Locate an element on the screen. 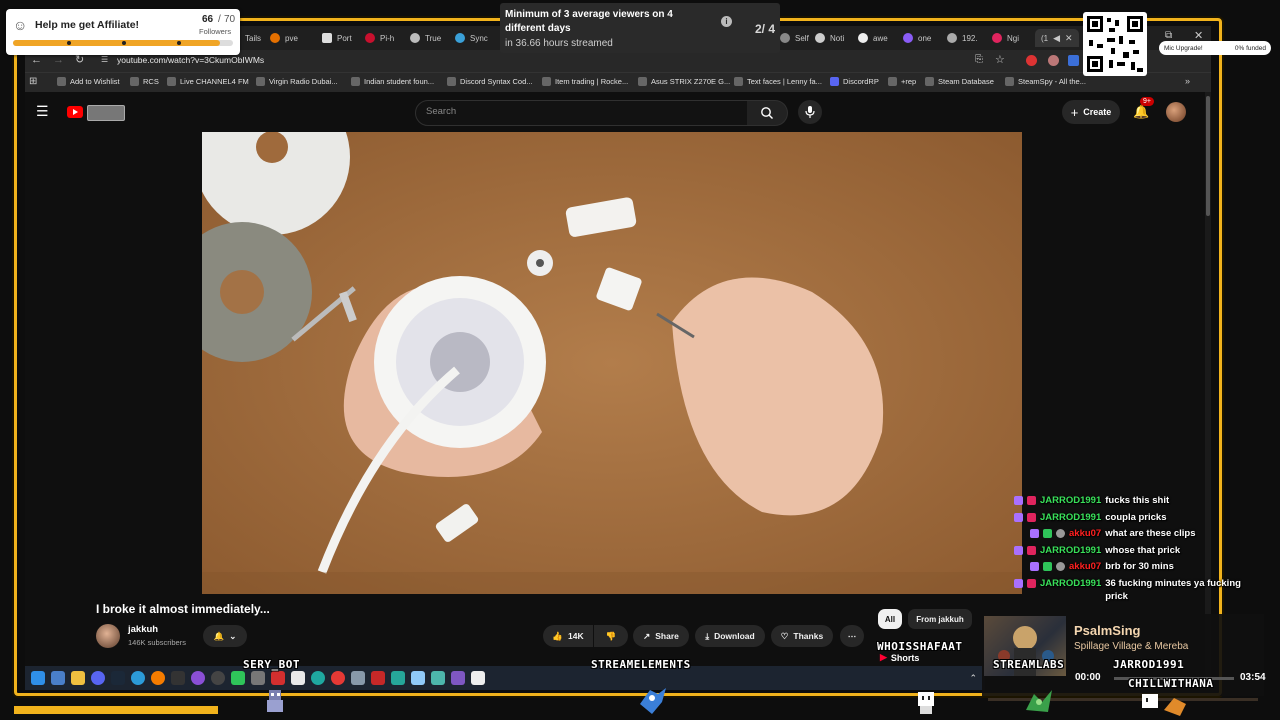 The width and height of the screenshot is (1280, 720). subscribe-notification-button: 🔔 ⌄ is located at coordinates (225, 636).